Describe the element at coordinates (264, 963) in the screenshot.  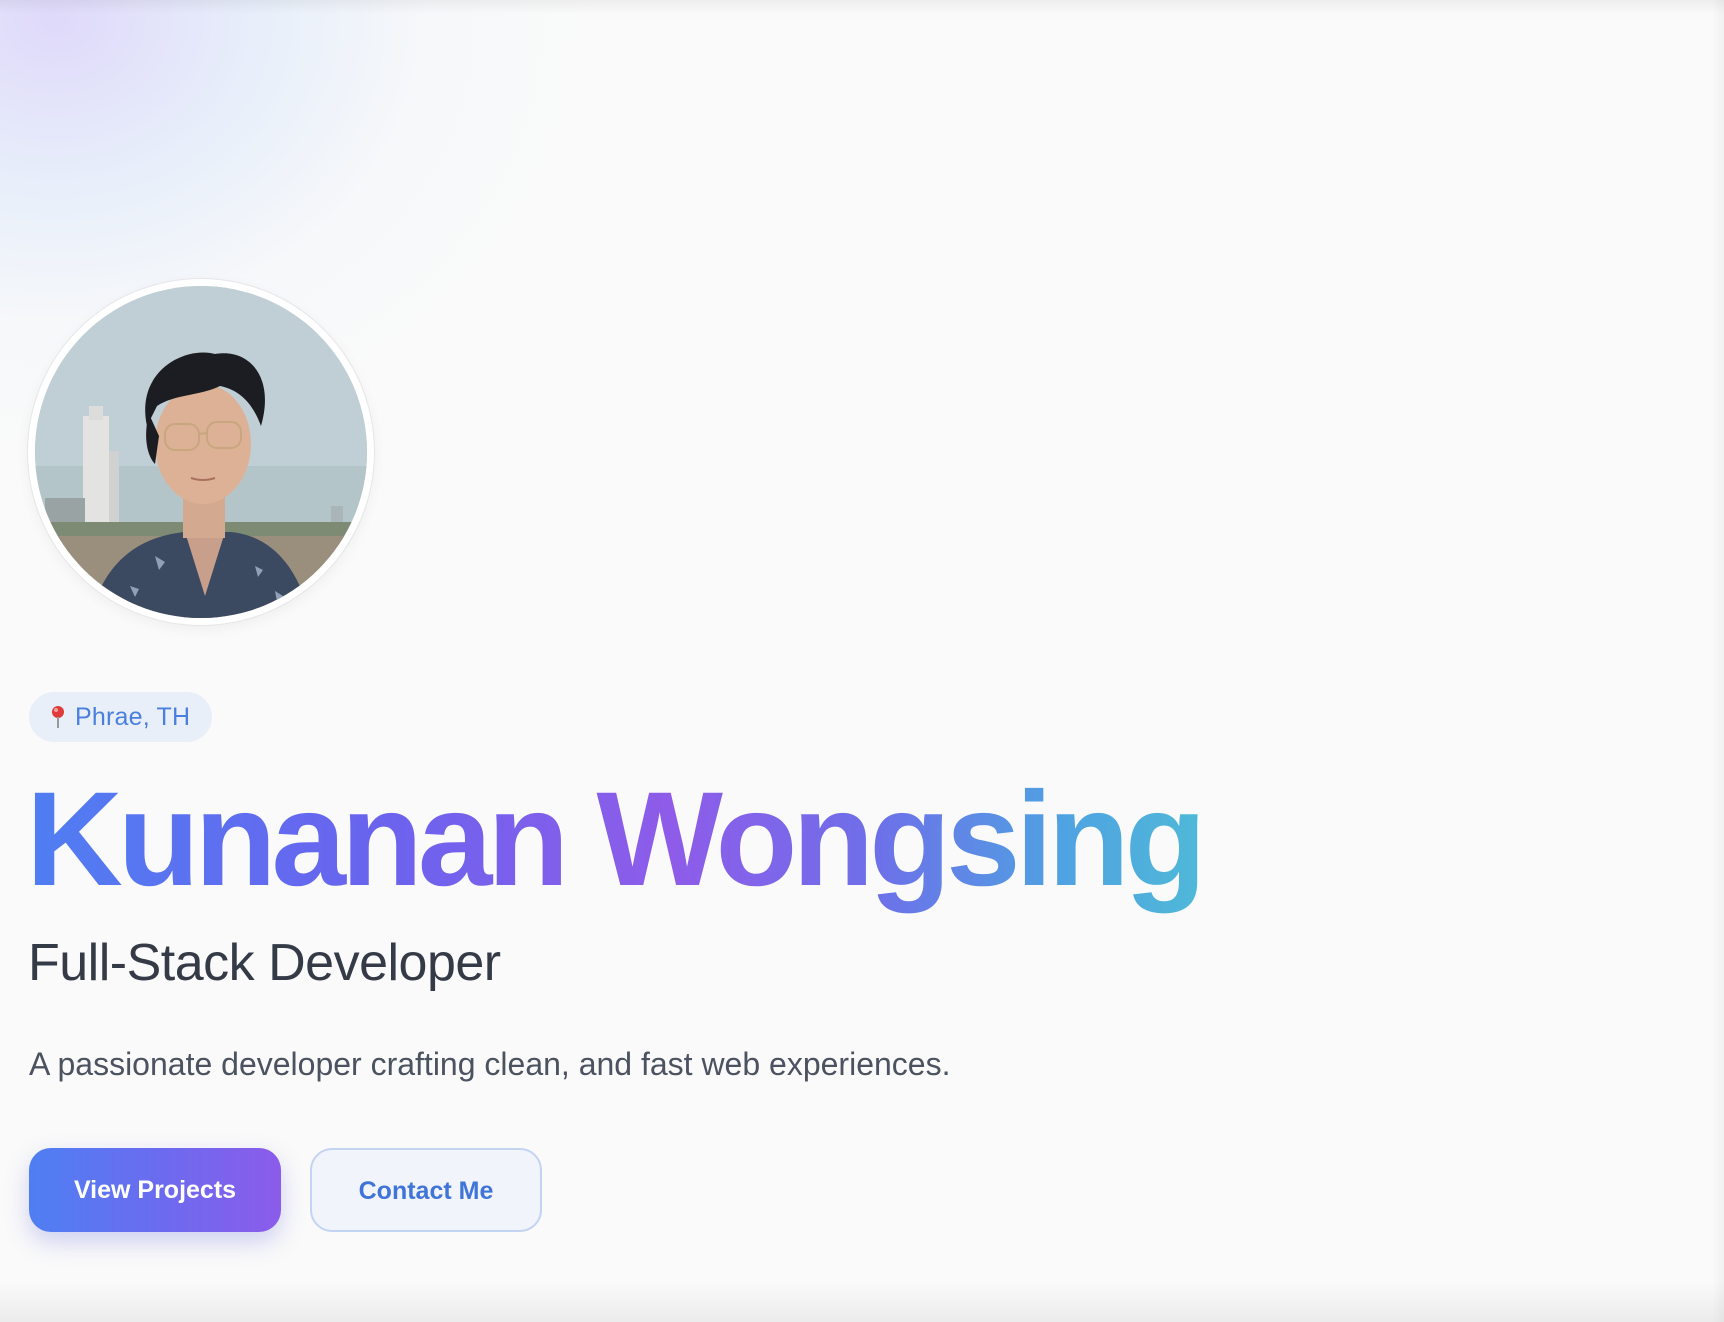
I see `profile-role: Full-Stack Developer` at that location.